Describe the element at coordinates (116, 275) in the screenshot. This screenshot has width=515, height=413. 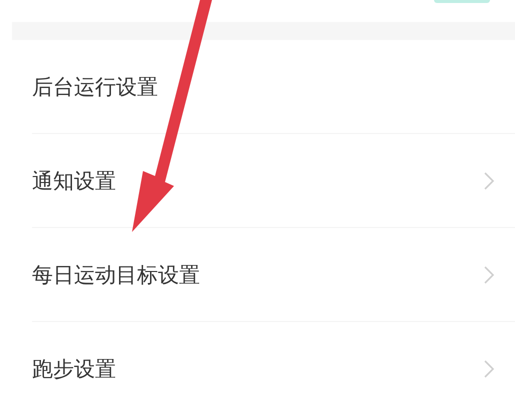
I see `settings-label: 每日运动目标设置` at that location.